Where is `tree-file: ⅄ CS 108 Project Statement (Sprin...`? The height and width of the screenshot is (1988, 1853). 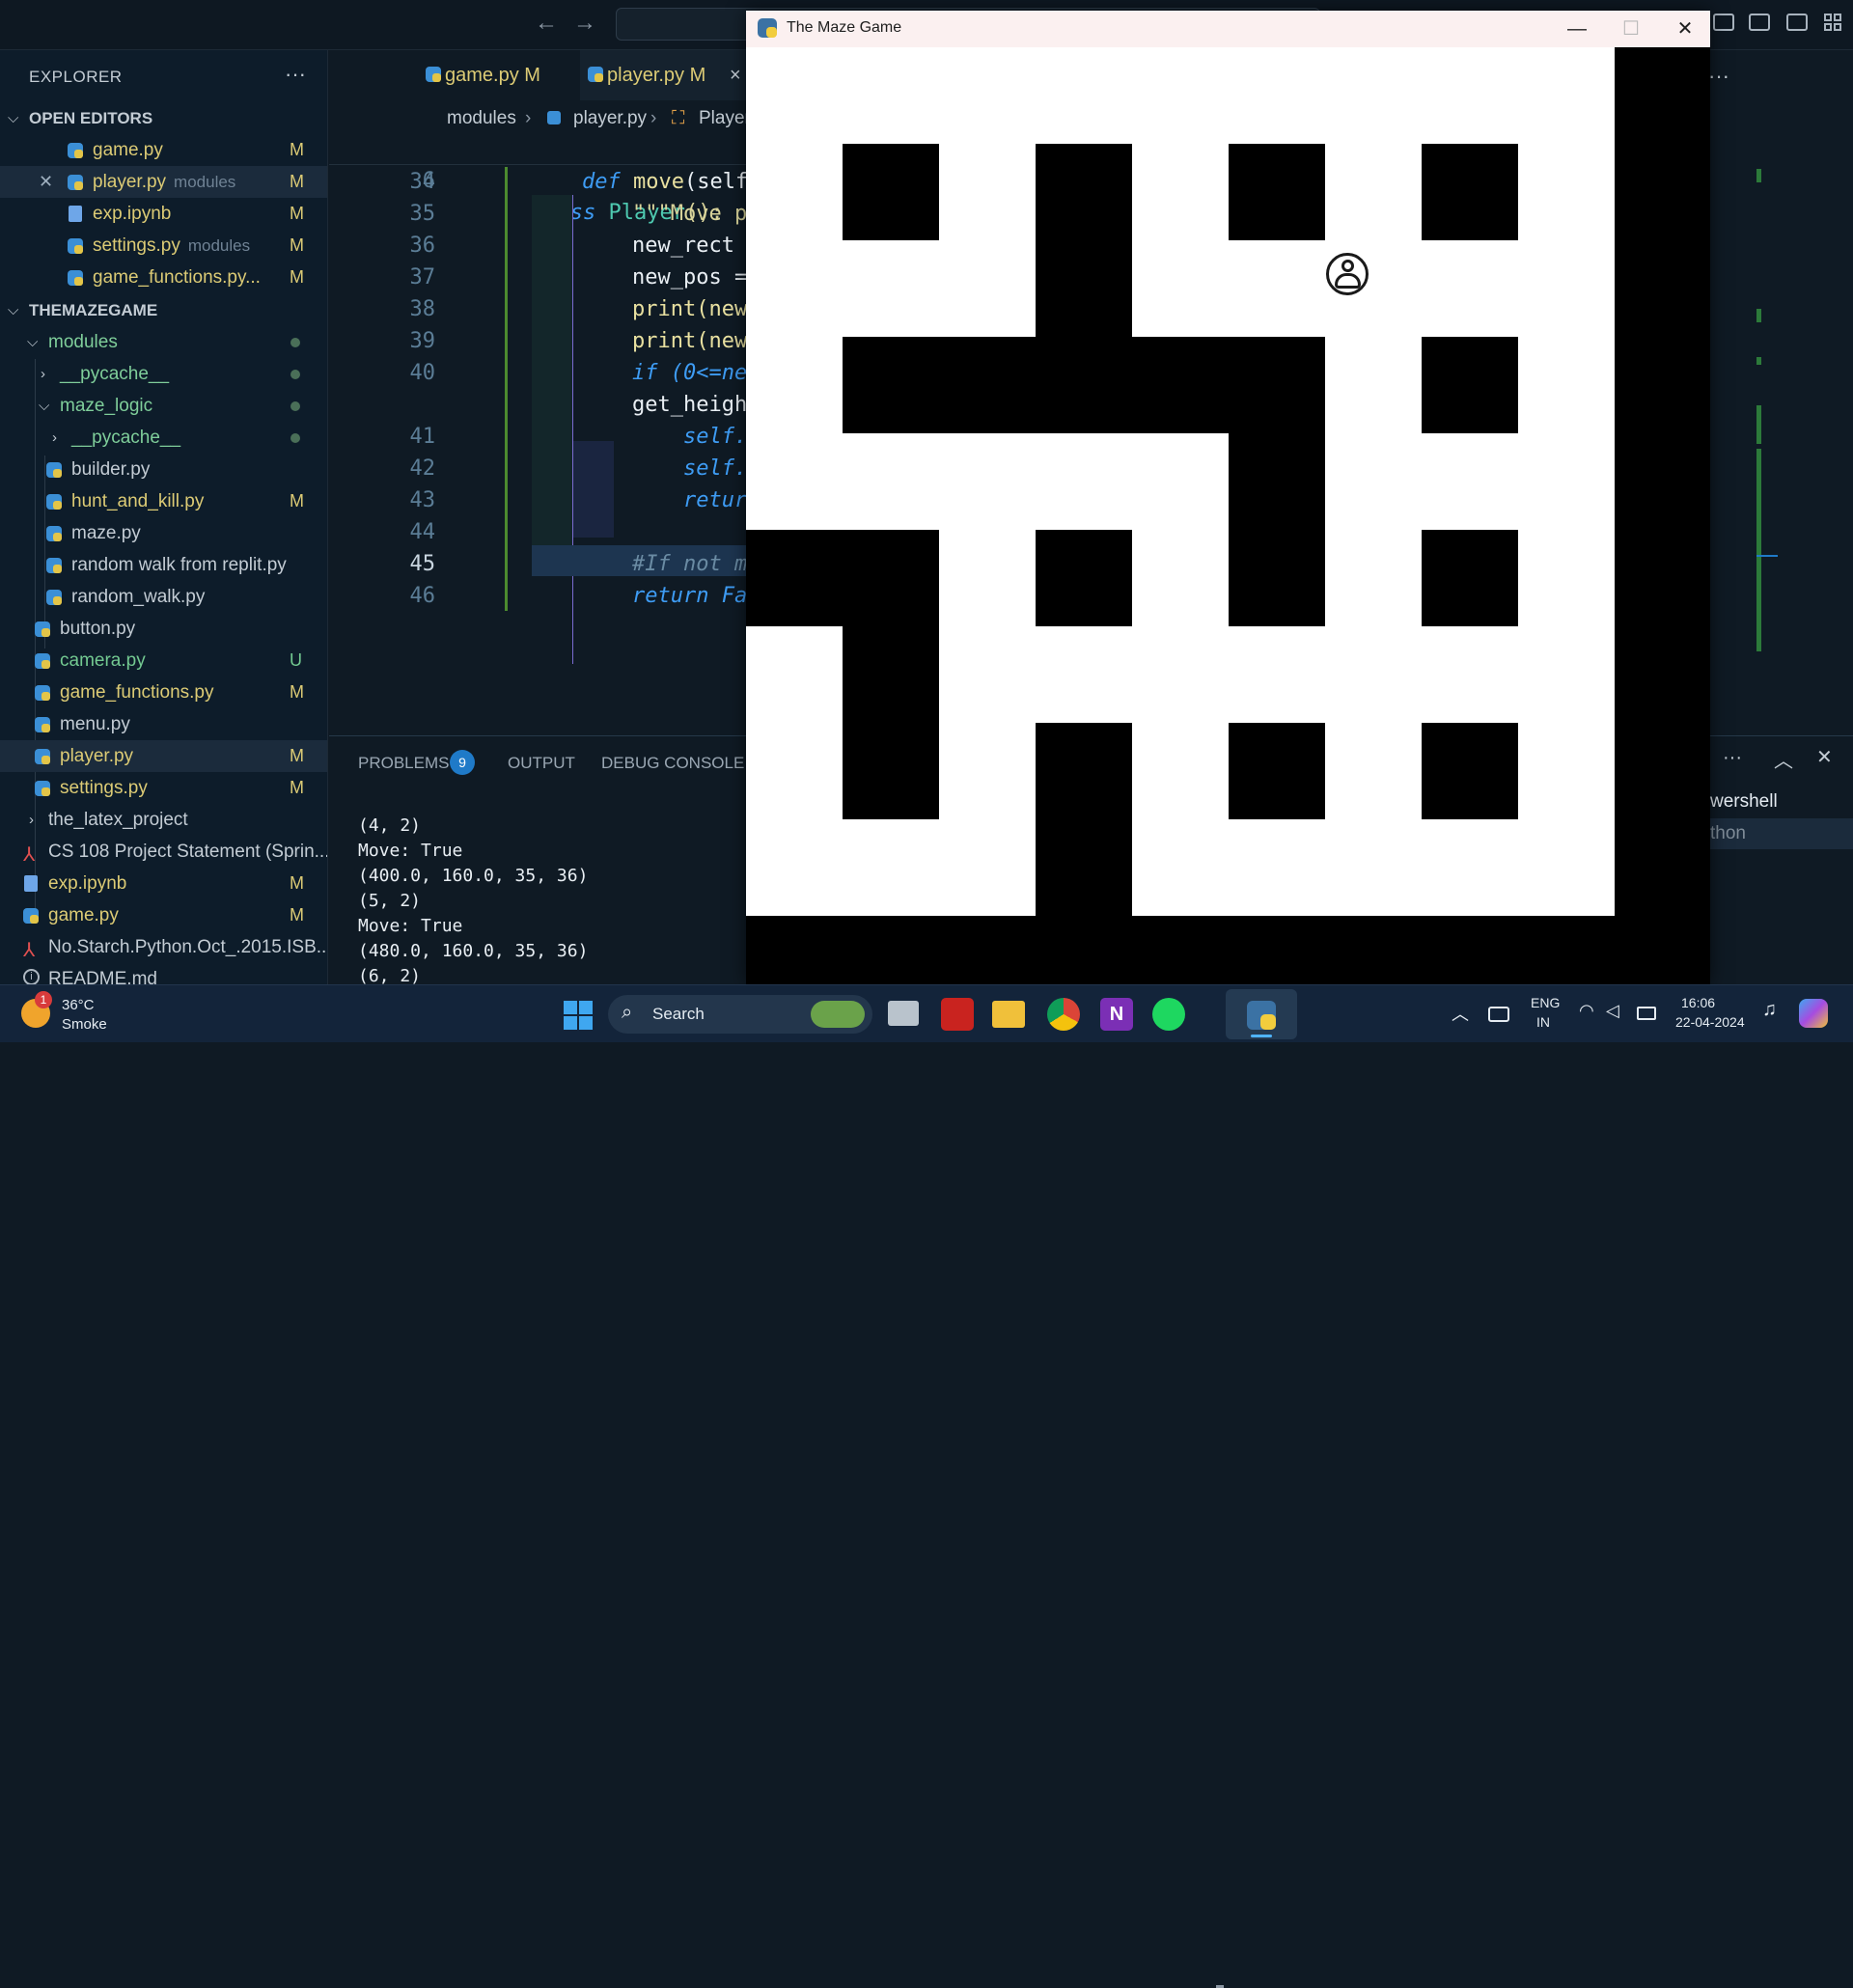 tree-file: ⅄ CS 108 Project Statement (Sprin... is located at coordinates (163, 852).